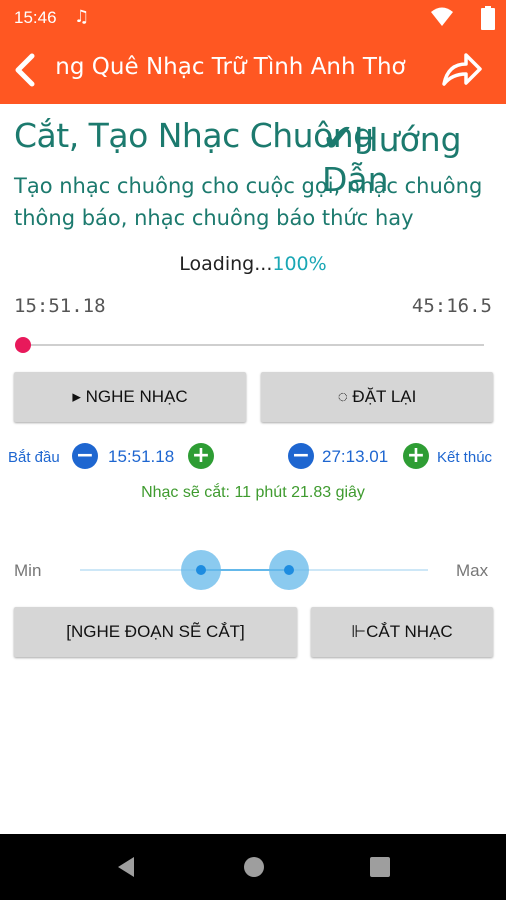  What do you see at coordinates (451, 306) in the screenshot?
I see `total-time: 45:16.5` at bounding box center [451, 306].